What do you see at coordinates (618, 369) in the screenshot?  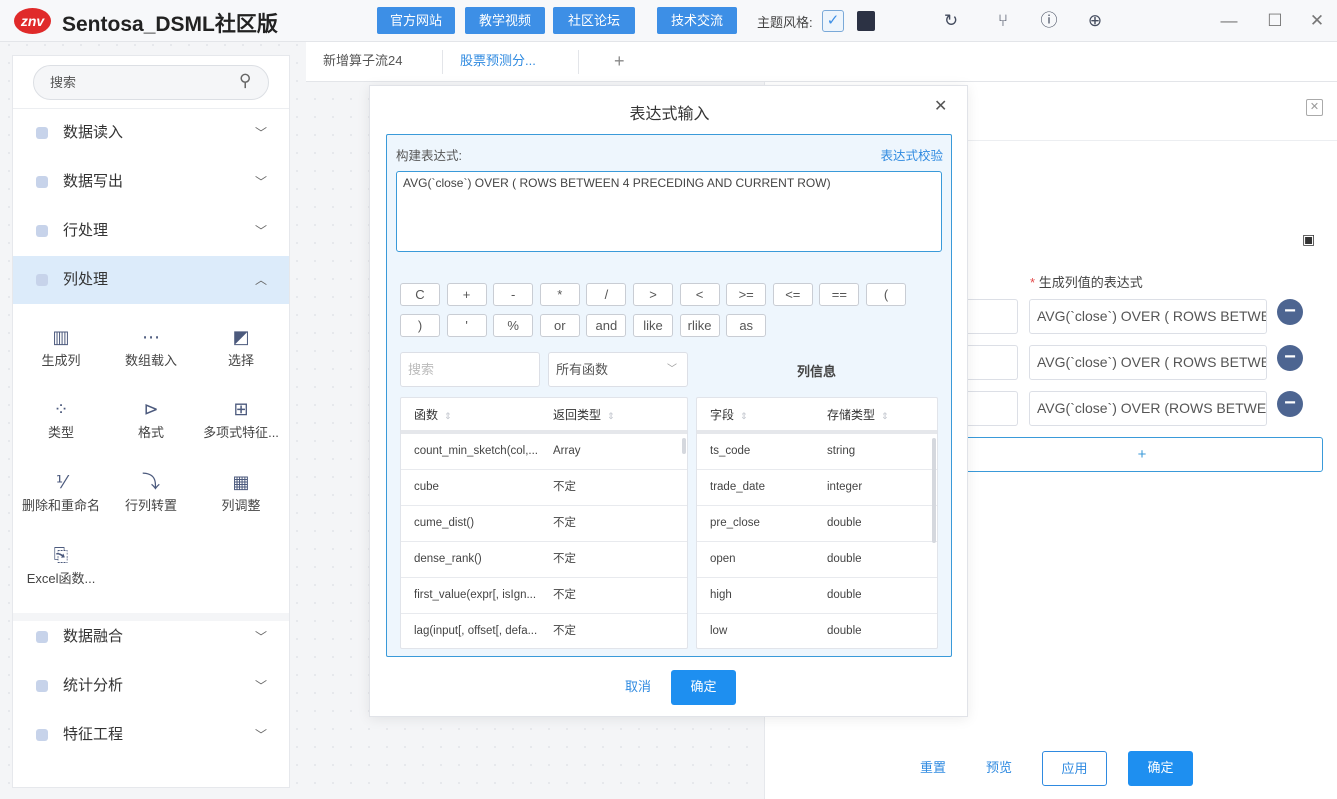 I see `function-filter-select: 所有函数 ﹀` at bounding box center [618, 369].